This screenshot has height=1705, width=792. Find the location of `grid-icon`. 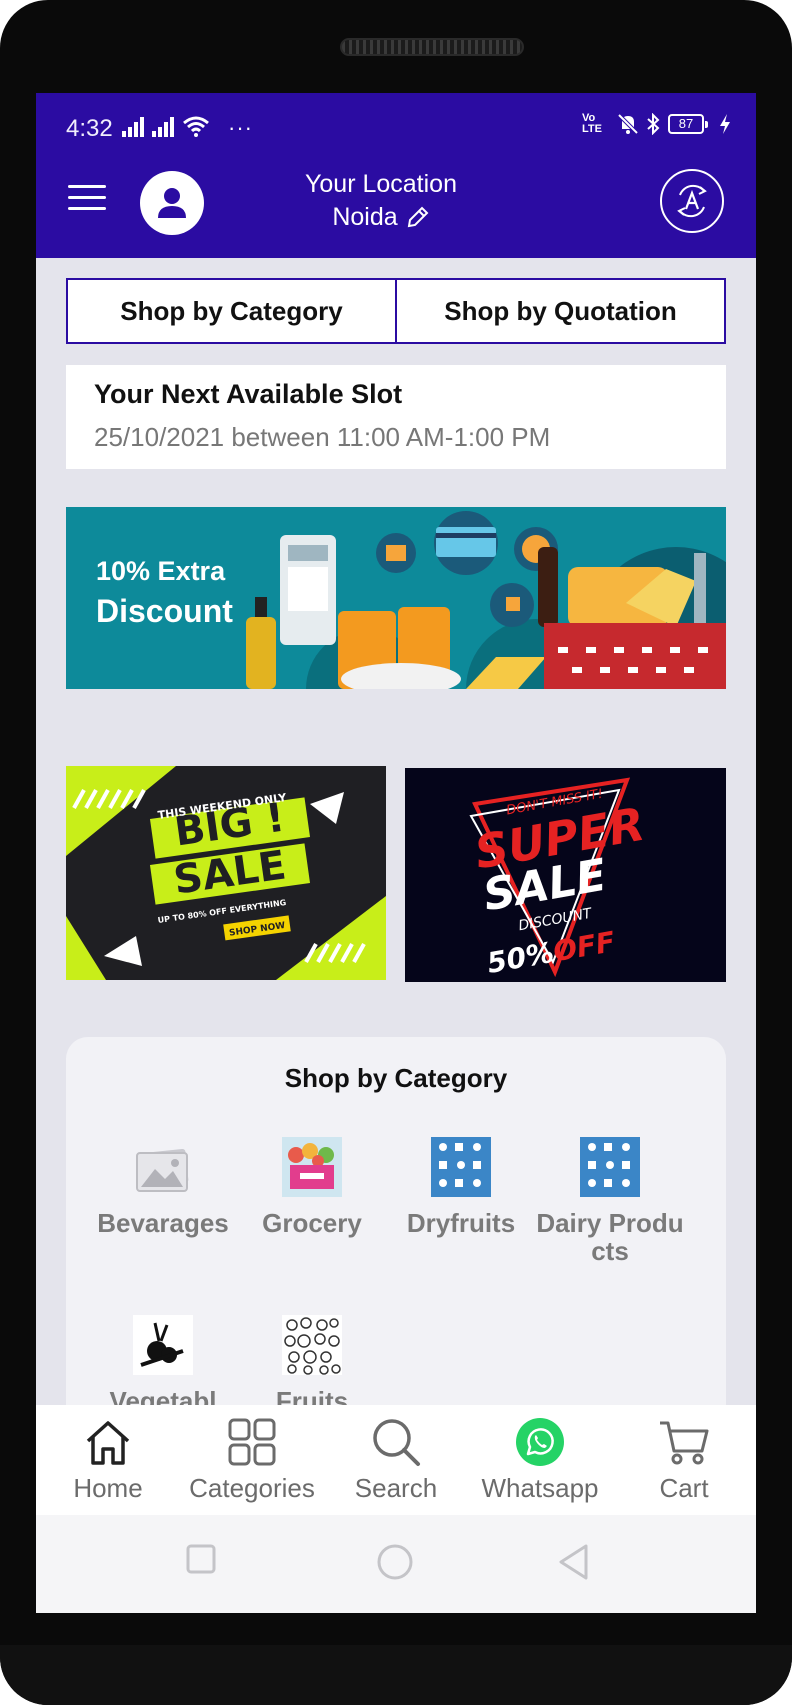

grid-icon is located at coordinates (252, 1442).